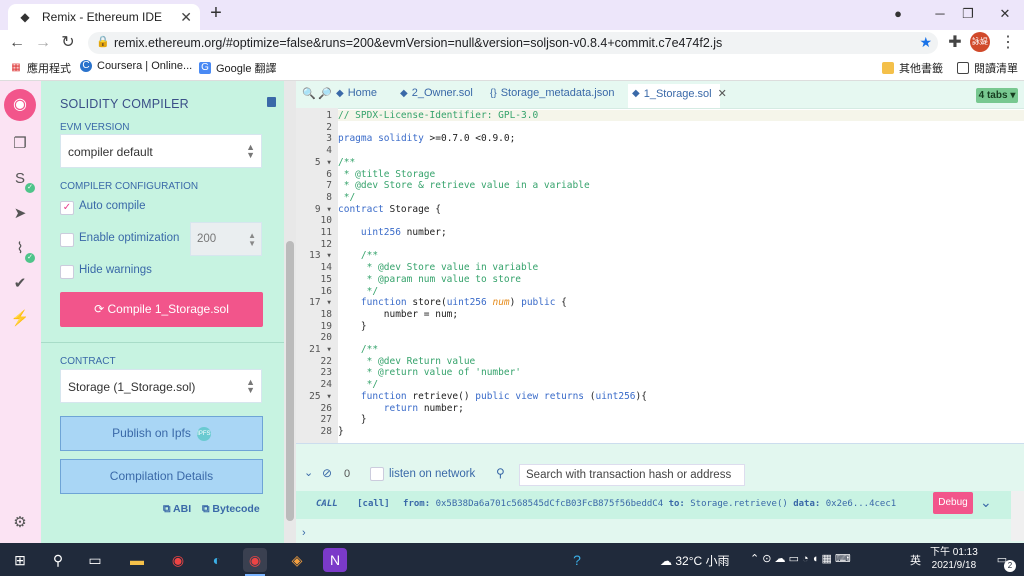  Describe the element at coordinates (40, 68) in the screenshot. I see `bookmark-apps: ▦ 應用程式` at that location.